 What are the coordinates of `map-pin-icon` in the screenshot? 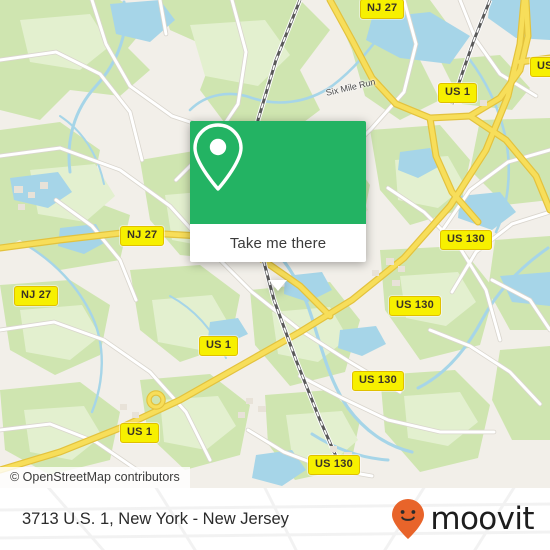 It's located at (218, 157).